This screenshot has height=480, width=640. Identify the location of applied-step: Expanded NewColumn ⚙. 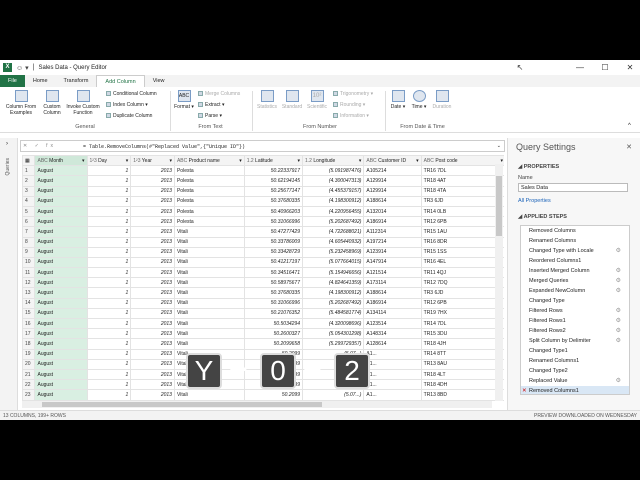
(575, 291).